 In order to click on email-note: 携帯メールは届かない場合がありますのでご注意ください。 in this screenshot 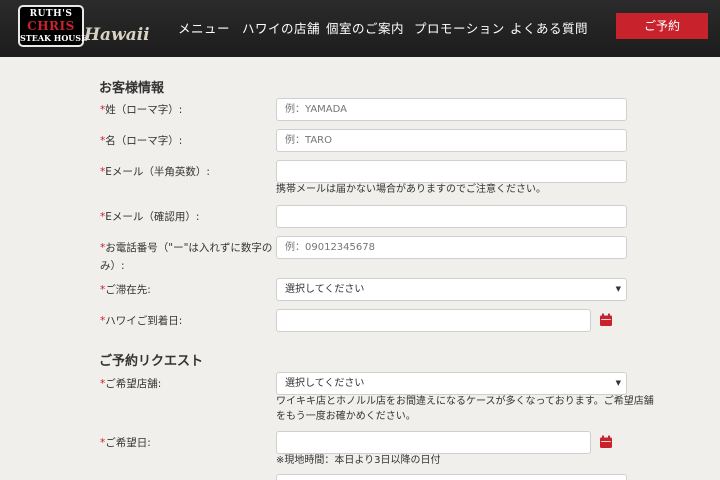, I will do `click(411, 189)`.